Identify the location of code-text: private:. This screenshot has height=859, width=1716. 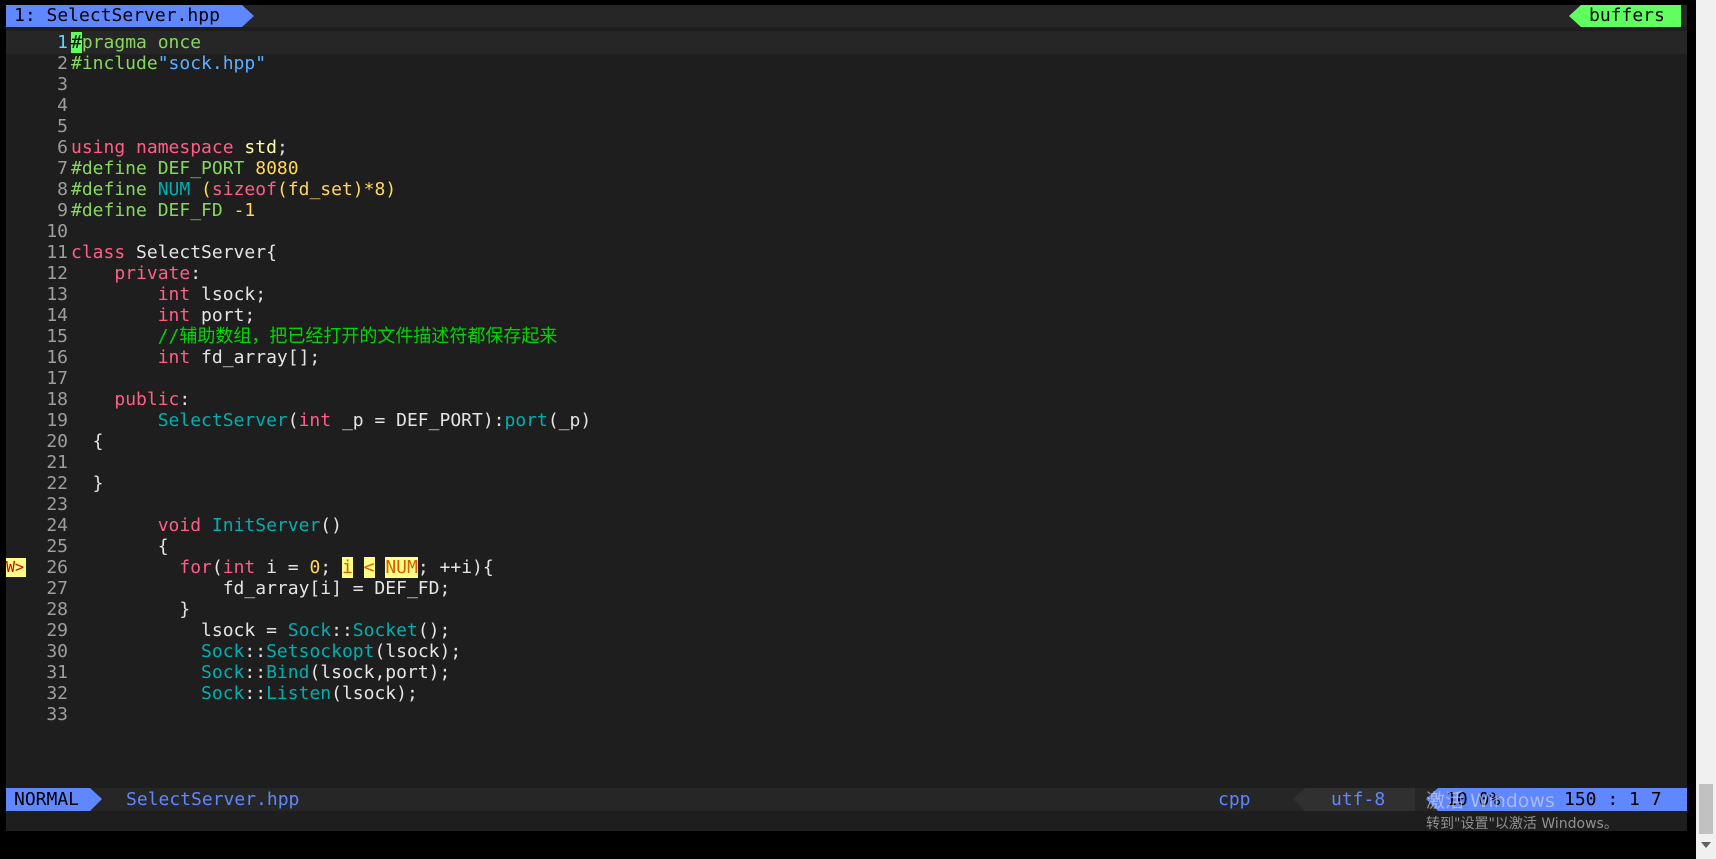
(136, 273).